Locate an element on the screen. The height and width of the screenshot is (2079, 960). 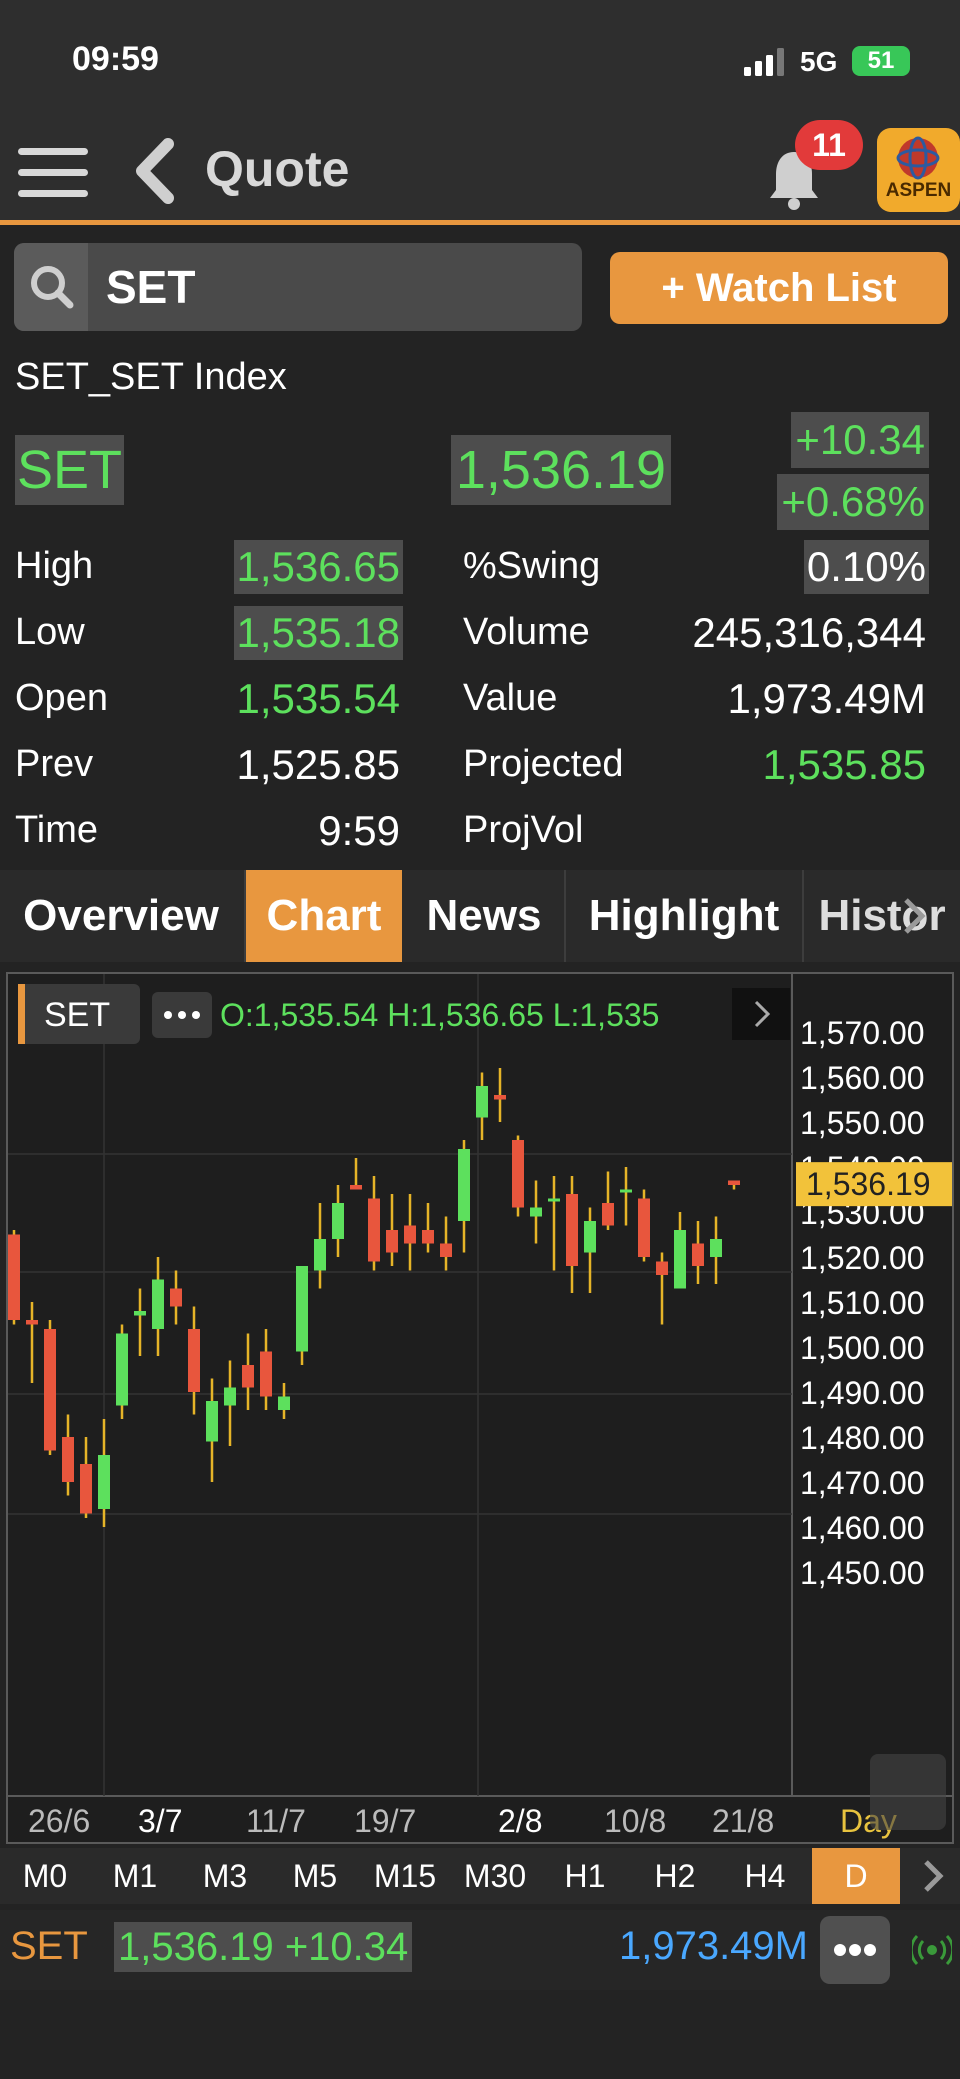
low-label: Low is located at coordinates (50, 632).